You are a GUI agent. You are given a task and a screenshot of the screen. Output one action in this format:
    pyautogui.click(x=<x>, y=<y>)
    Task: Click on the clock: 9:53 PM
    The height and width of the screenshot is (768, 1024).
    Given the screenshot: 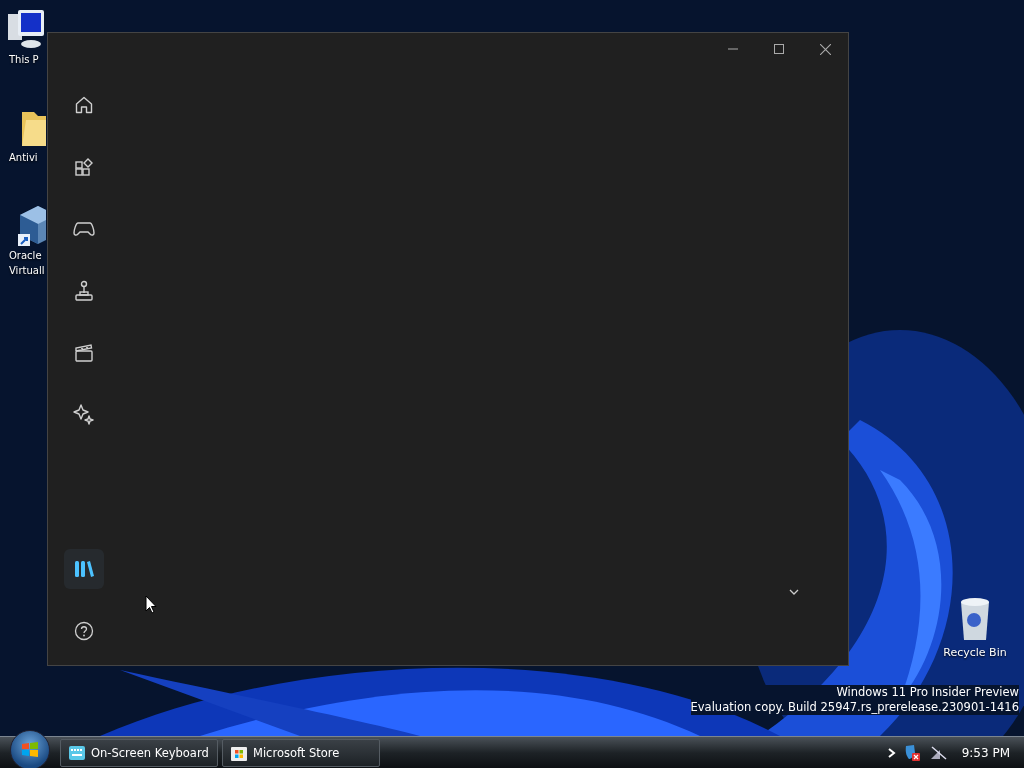 What is the action you would take?
    pyautogui.click(x=985, y=753)
    